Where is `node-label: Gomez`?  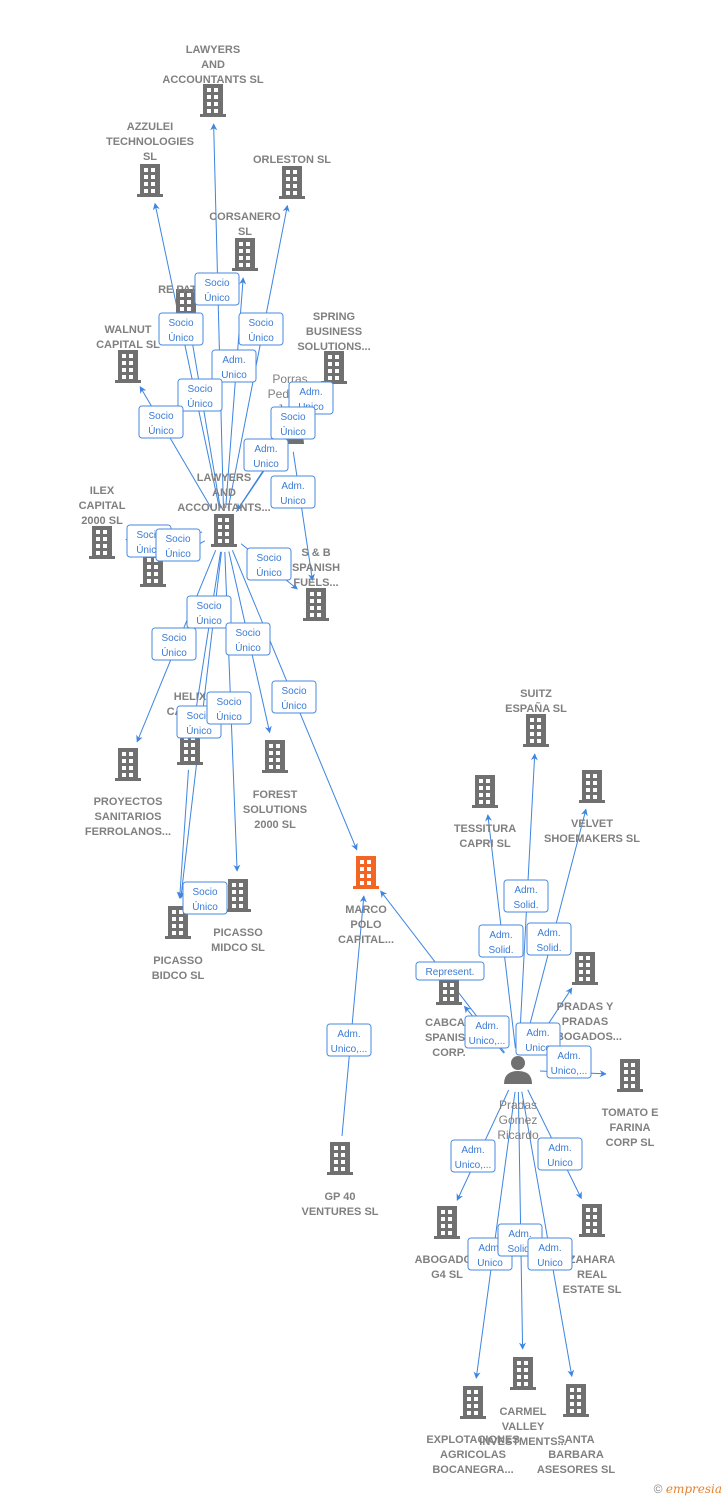
node-label: Gomez is located at coordinates (518, 1120).